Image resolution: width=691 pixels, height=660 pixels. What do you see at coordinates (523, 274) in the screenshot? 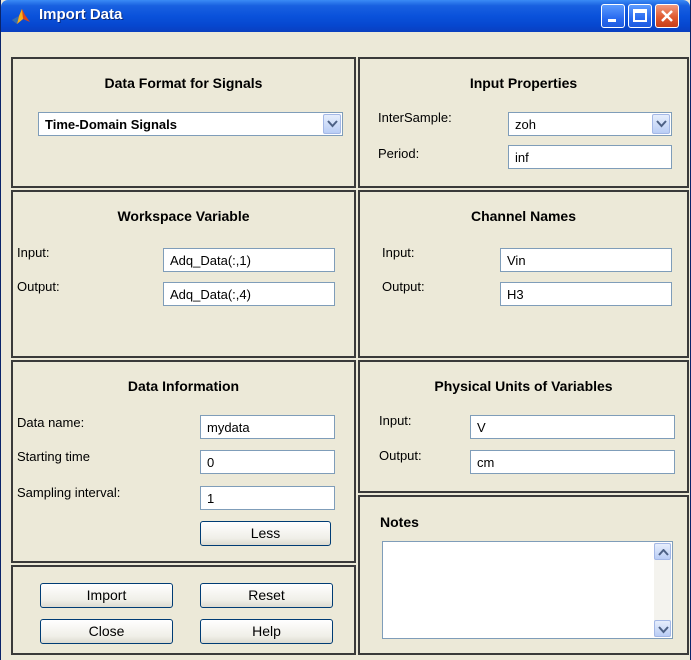
I see `channel-names-panel: Channel Names Input: Output:` at bounding box center [523, 274].